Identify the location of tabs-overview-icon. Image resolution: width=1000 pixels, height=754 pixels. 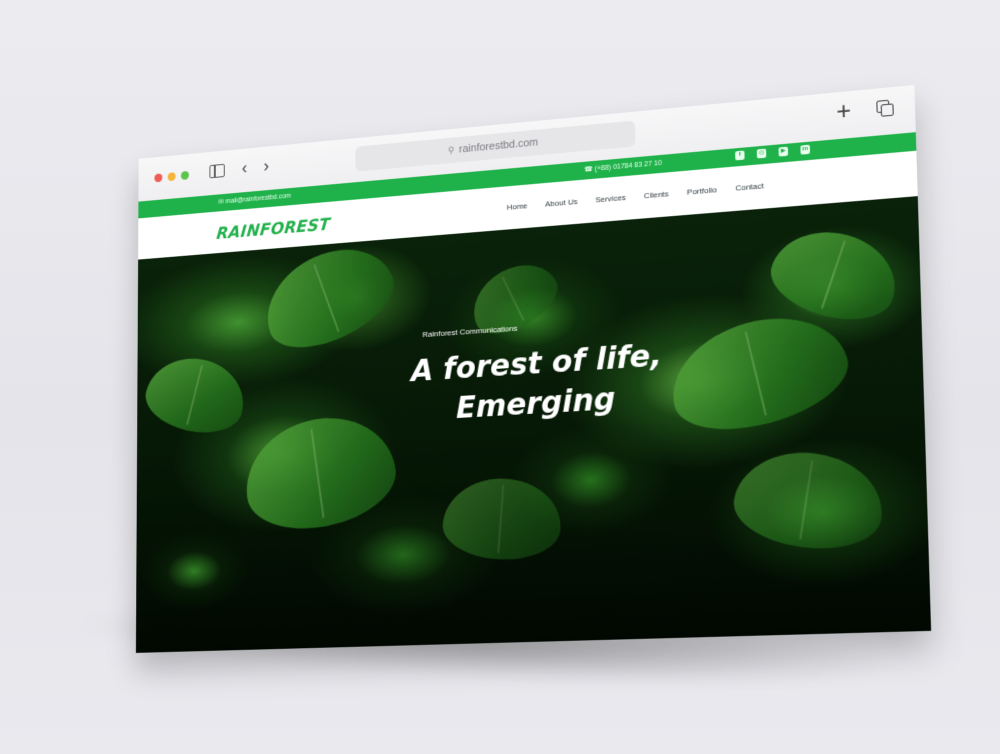
(885, 108).